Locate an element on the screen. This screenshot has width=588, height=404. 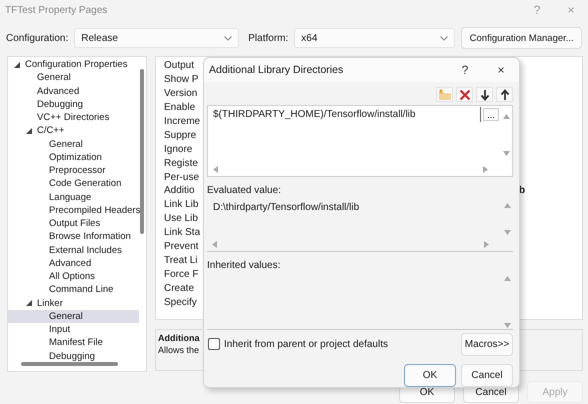
evaluated-value-label: Evaluated value: is located at coordinates (244, 191).